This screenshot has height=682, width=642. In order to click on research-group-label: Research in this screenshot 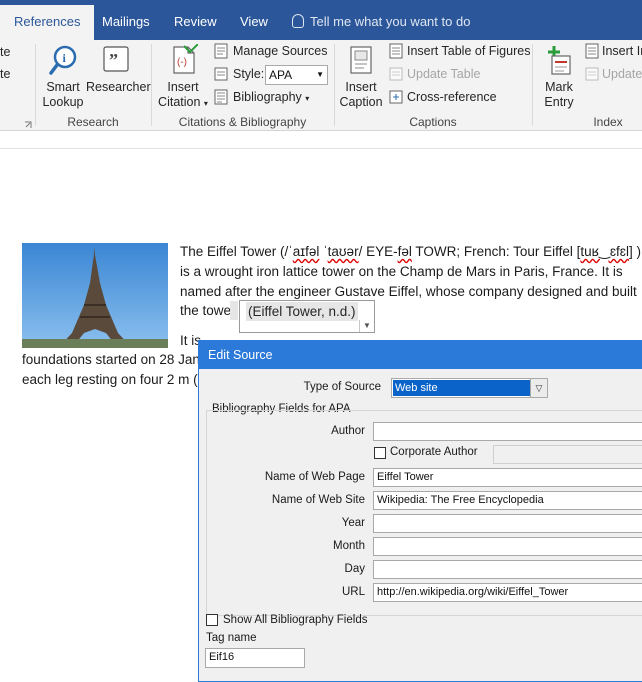, I will do `click(93, 122)`.